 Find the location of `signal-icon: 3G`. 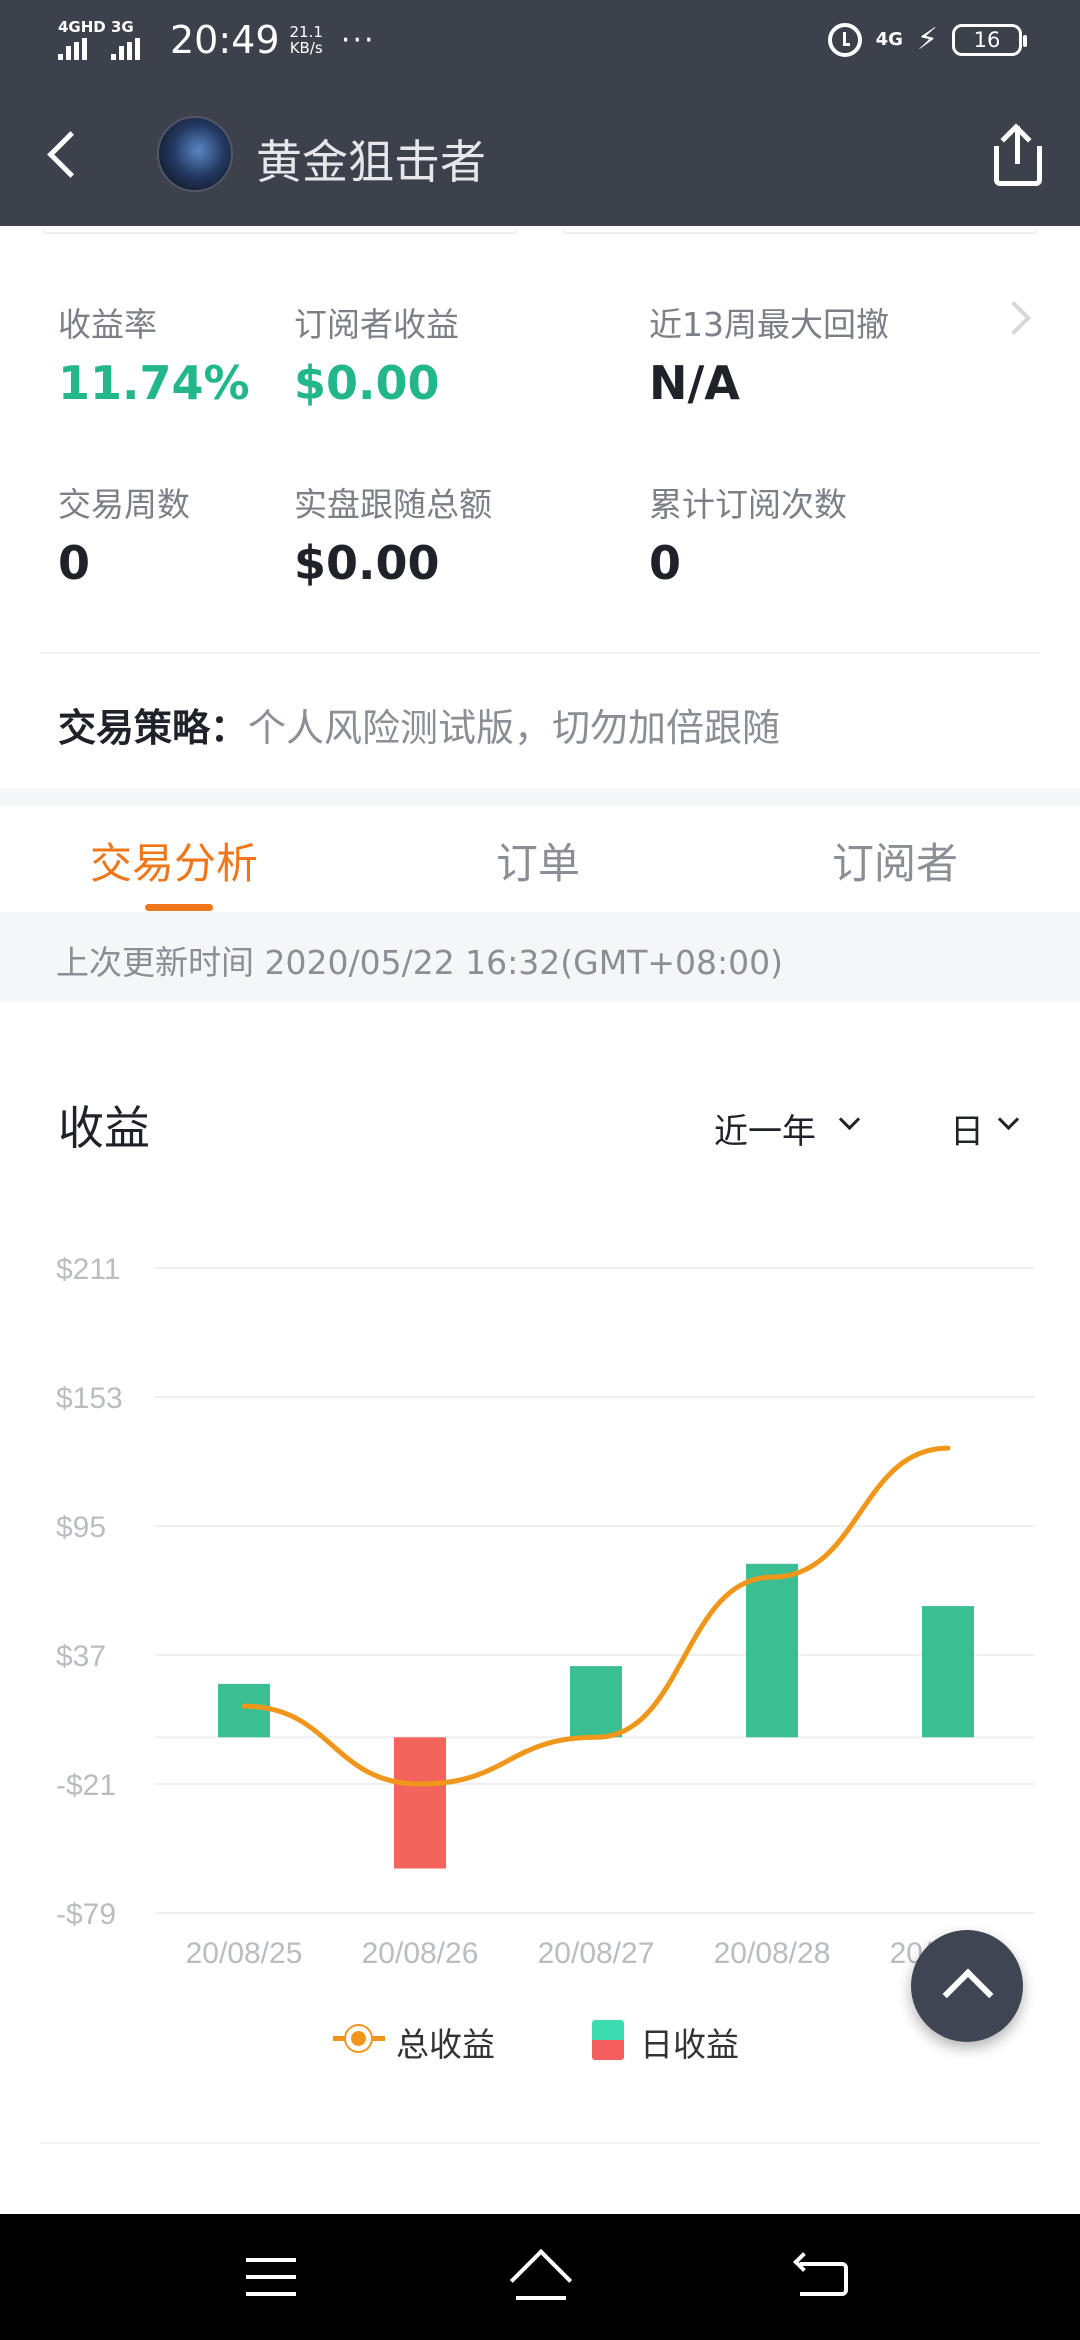

signal-icon: 3G is located at coordinates (129, 39).